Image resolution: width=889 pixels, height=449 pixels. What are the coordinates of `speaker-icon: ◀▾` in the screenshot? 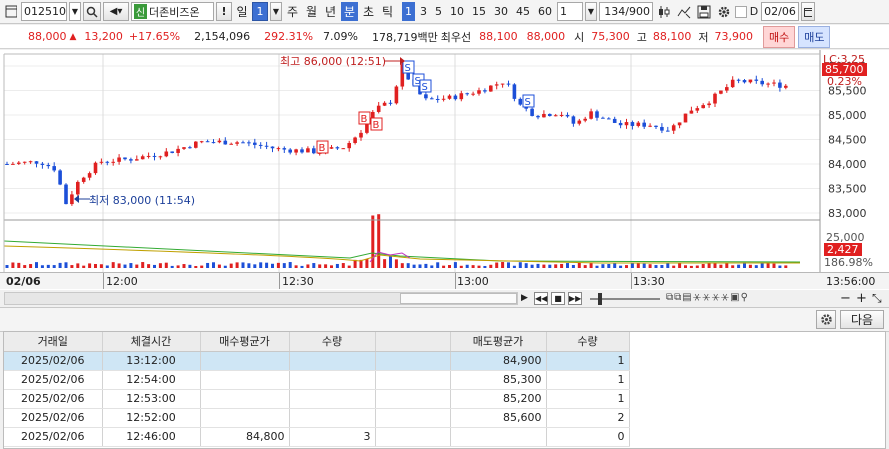 It's located at (116, 11).